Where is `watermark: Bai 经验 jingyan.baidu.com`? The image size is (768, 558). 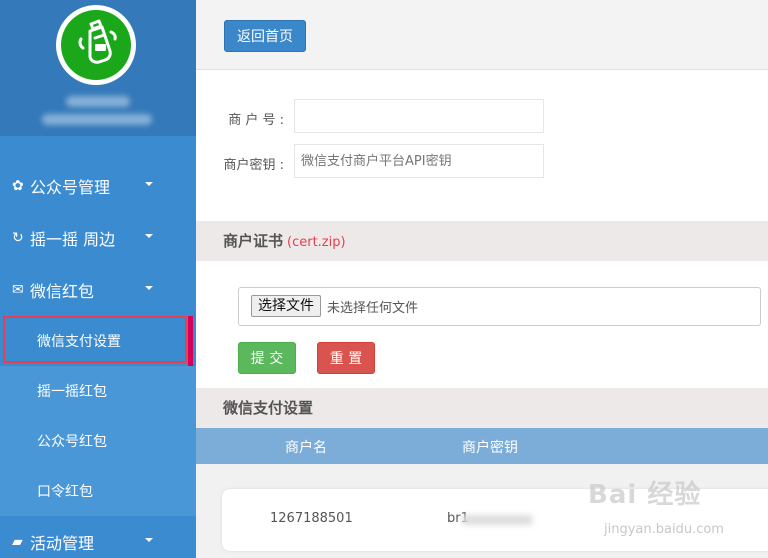 watermark: Bai 经验 jingyan.baidu.com is located at coordinates (678, 509).